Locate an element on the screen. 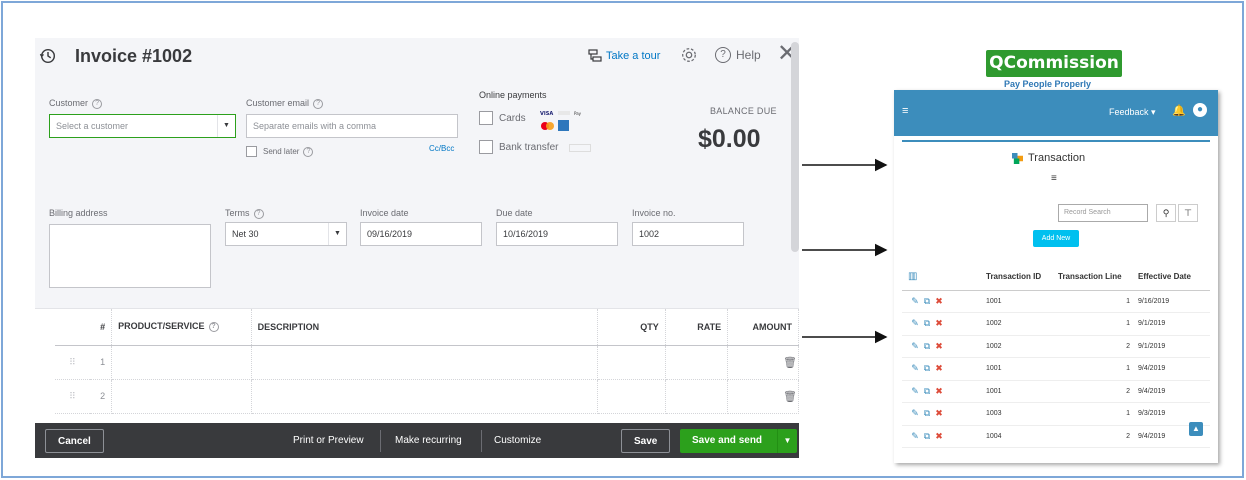 This screenshot has width=1246, height=480. table-row: ✎⧉✖✹100129/4/2019 is located at coordinates (1056, 391).